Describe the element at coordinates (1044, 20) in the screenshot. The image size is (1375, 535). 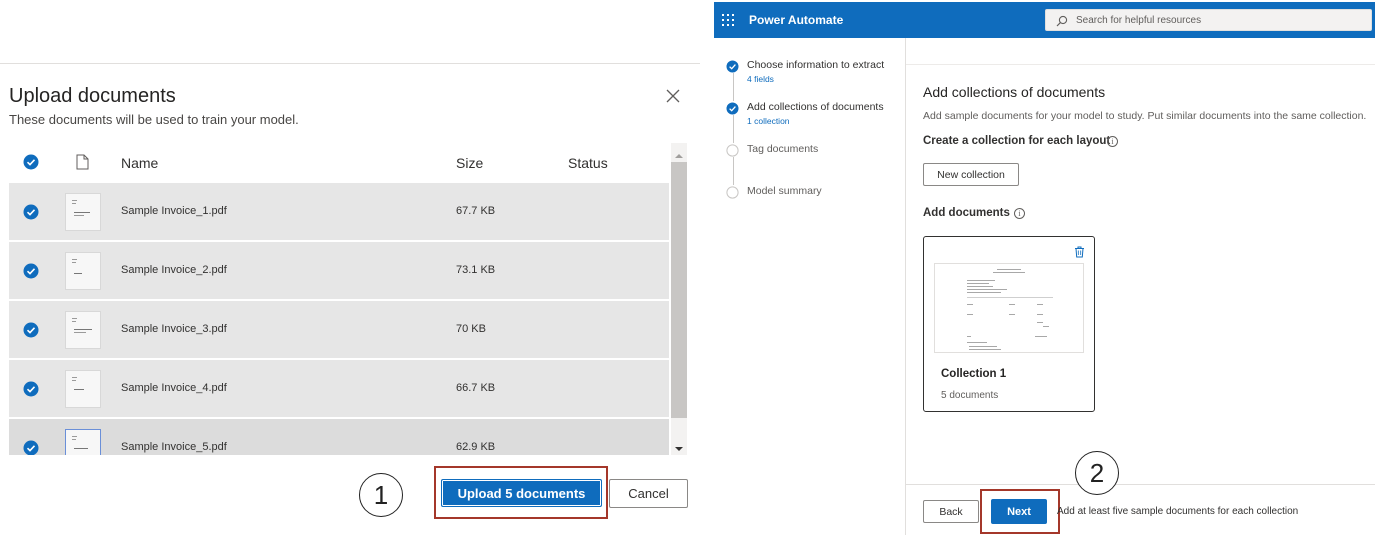
I see `app-header: Power Automate` at that location.